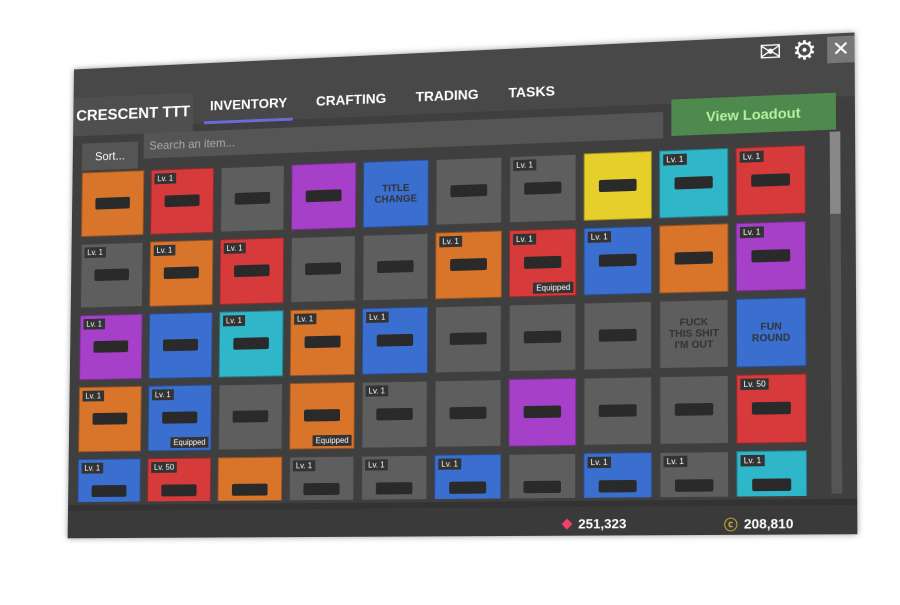 The width and height of the screenshot is (900, 605). Describe the element at coordinates (770, 52) in the screenshot. I see `mail-icon: ✉` at that location.